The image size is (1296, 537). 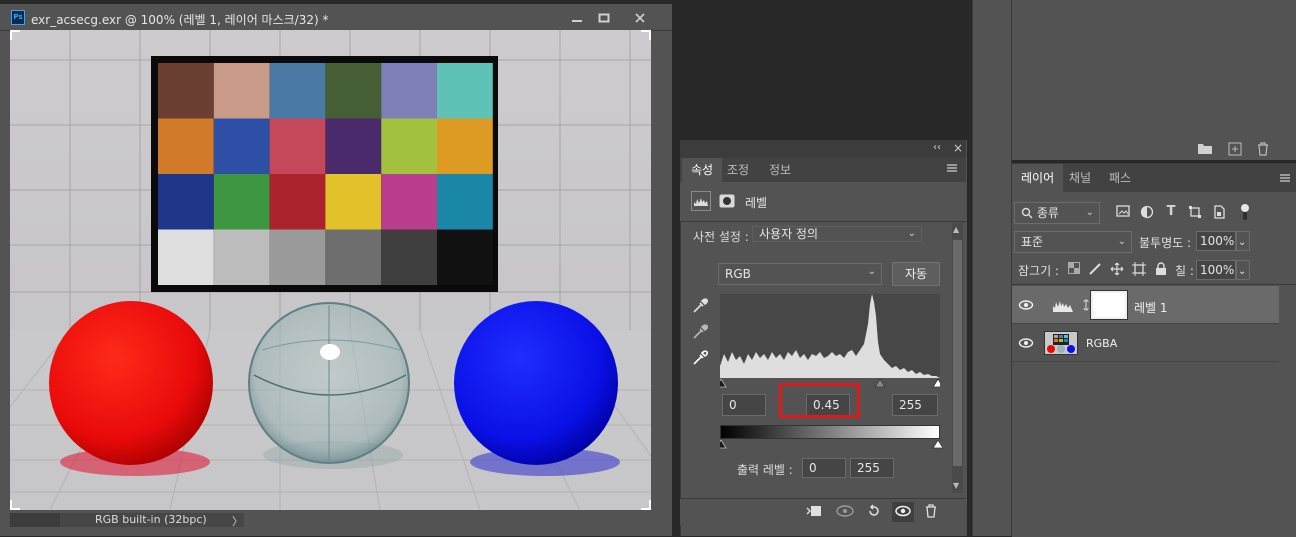 I want to click on properties-footer, so click(x=823, y=511).